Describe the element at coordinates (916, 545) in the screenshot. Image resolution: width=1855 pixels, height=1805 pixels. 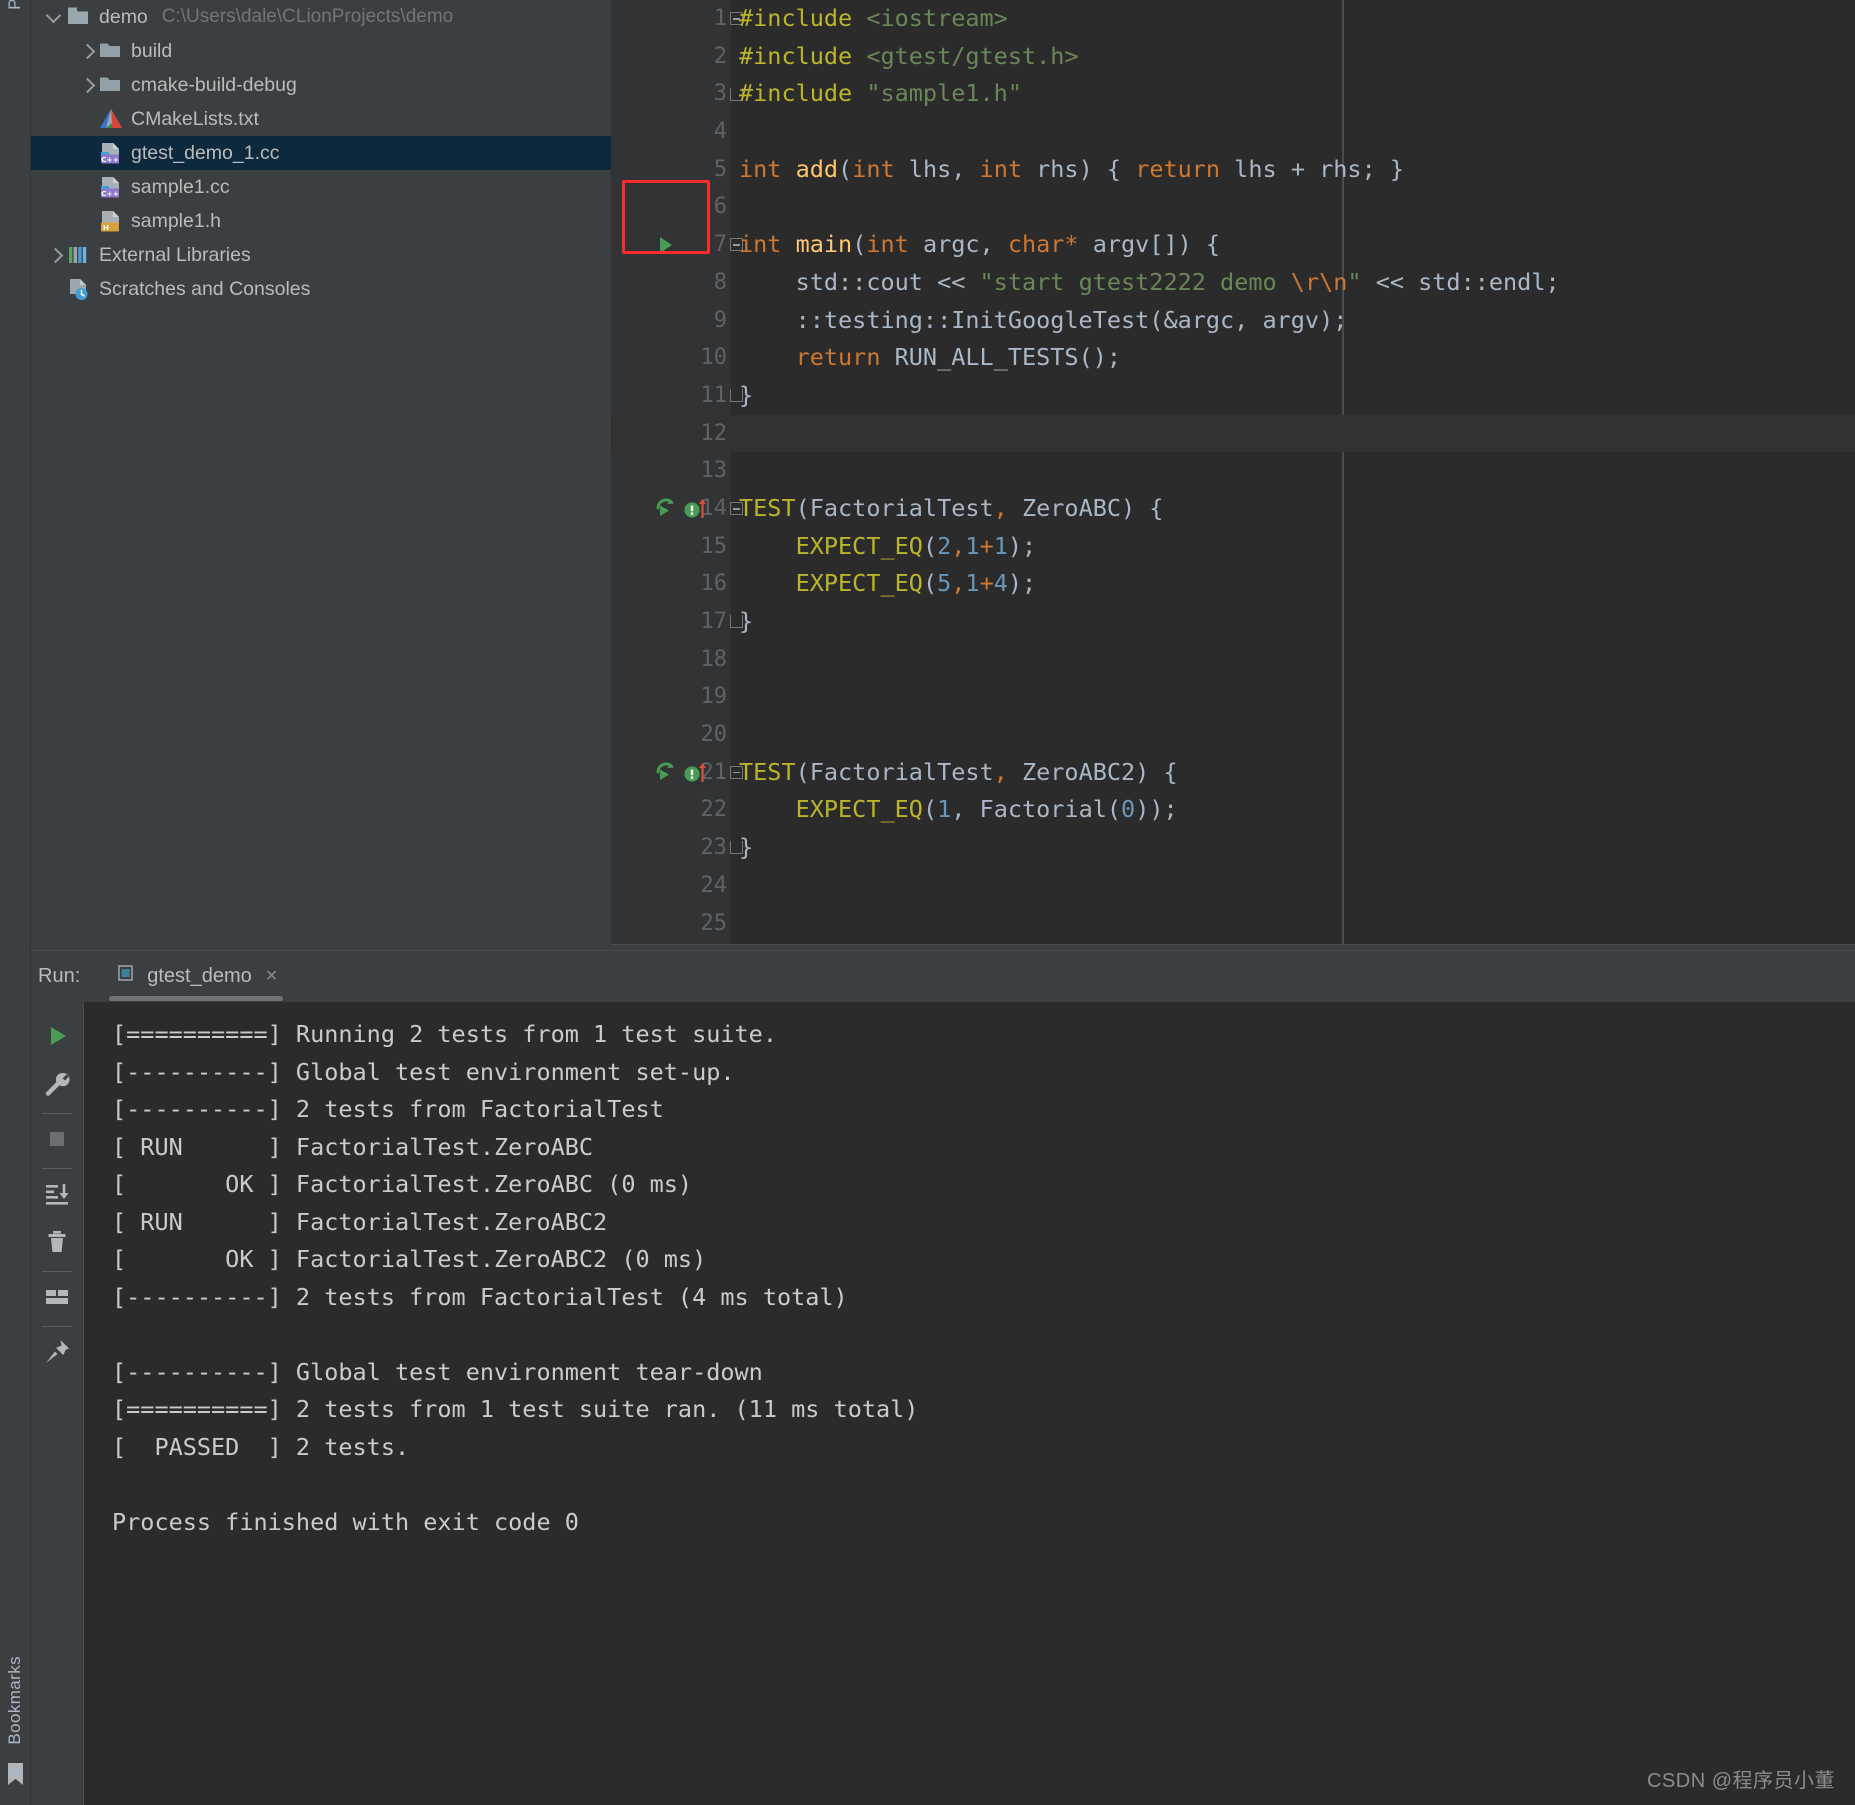
I see `code-text: EXPECT_EQ(2,1+1);` at that location.